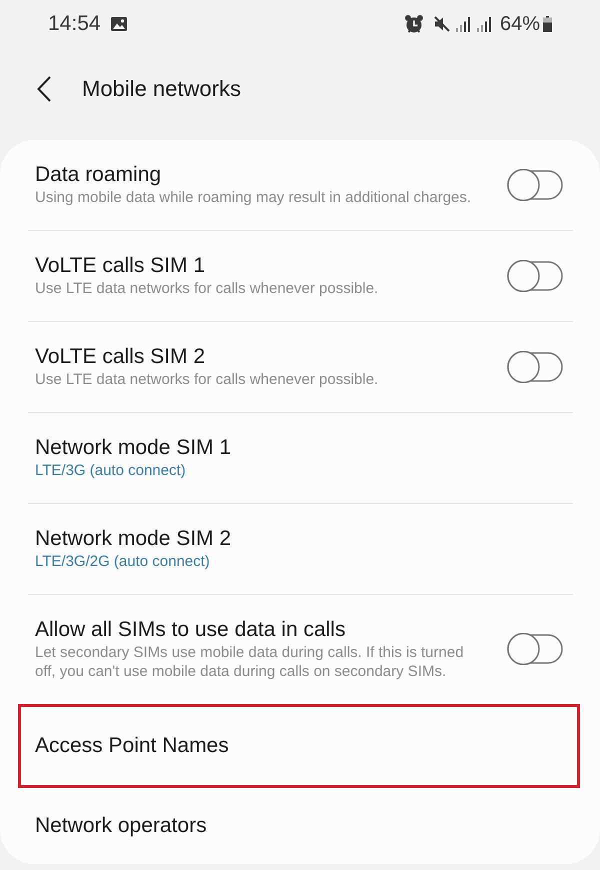 The image size is (600, 870). I want to click on page-title: Mobile networks, so click(161, 88).